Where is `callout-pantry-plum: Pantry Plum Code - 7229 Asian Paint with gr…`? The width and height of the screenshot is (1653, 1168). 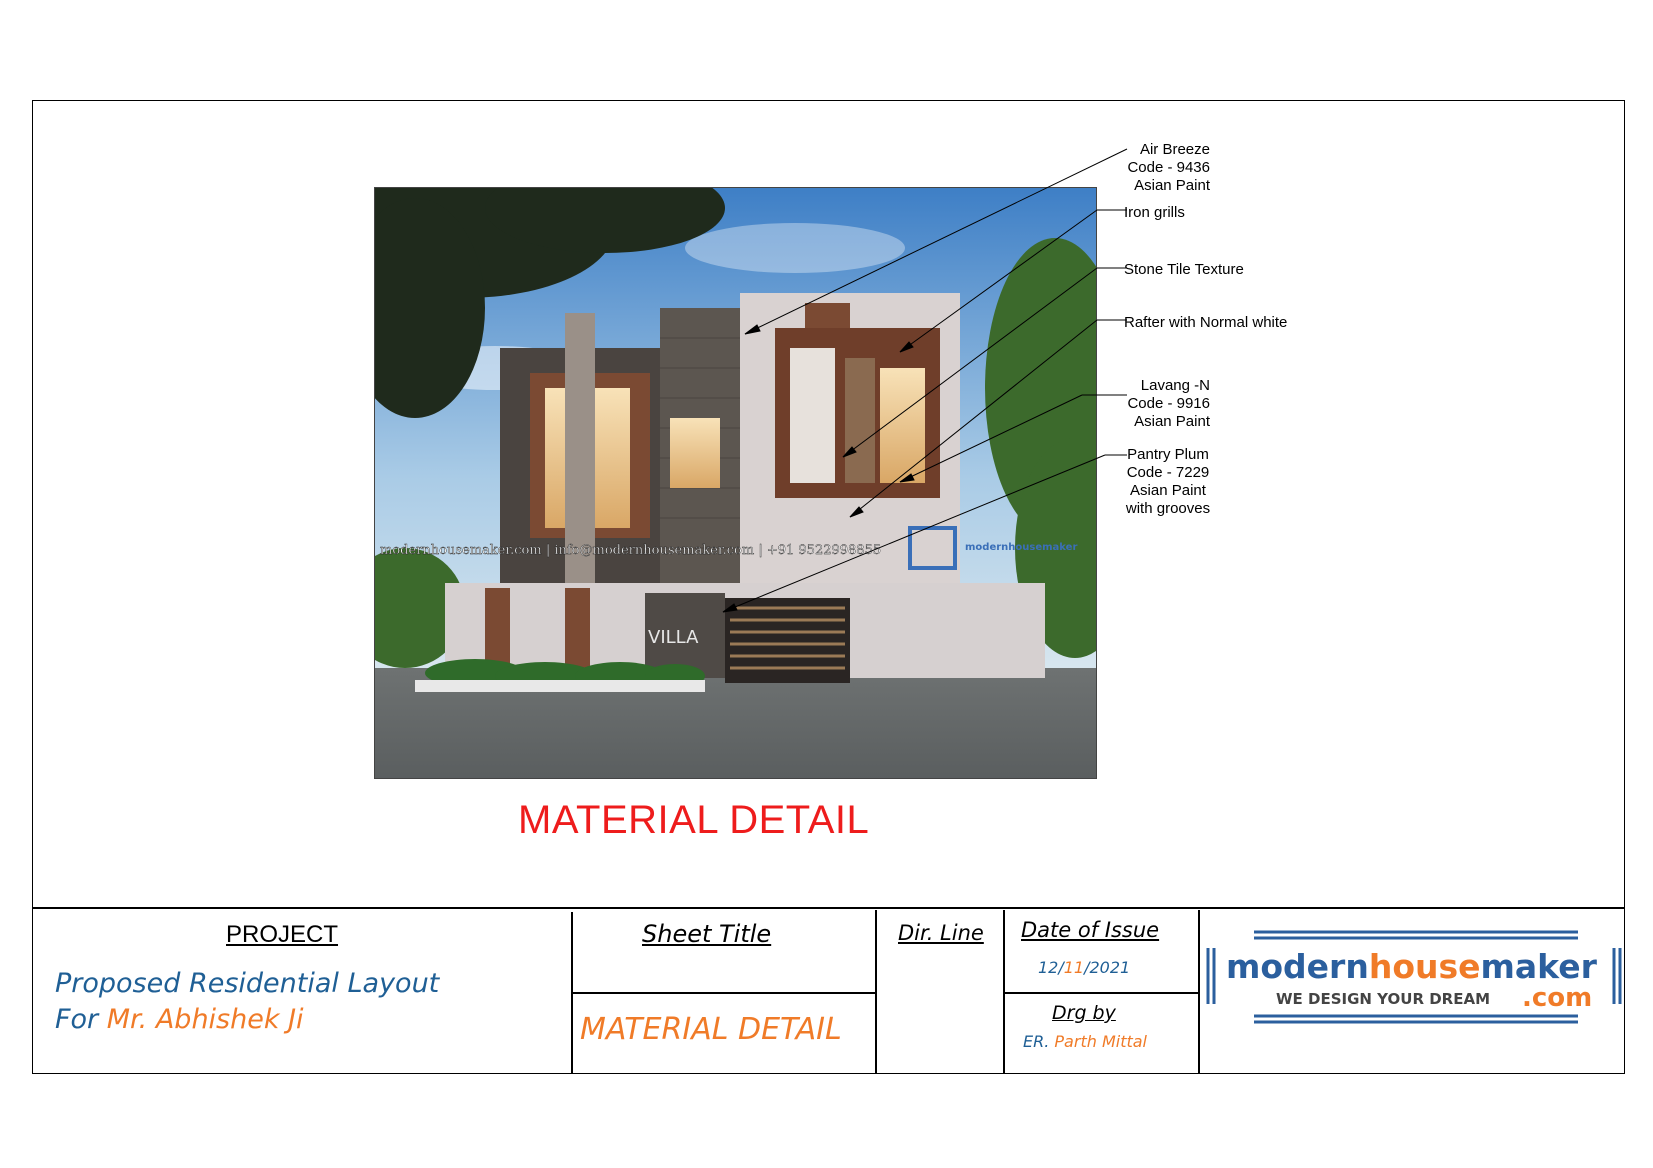
callout-pantry-plum: Pantry Plum Code - 7229 Asian Paint with gr… is located at coordinates (1168, 481).